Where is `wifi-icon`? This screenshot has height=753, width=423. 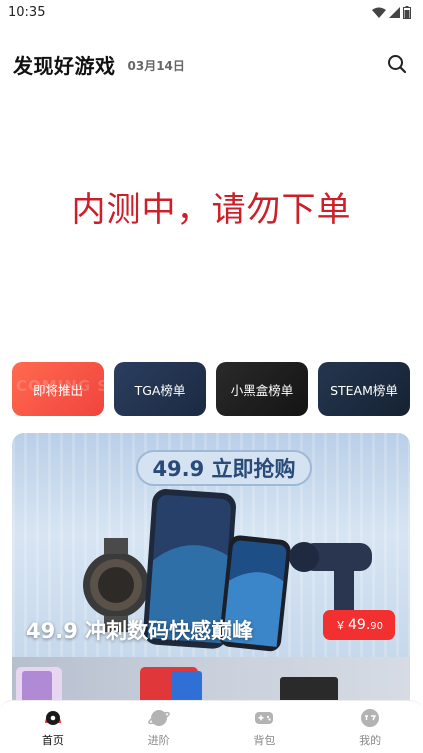 wifi-icon is located at coordinates (379, 12).